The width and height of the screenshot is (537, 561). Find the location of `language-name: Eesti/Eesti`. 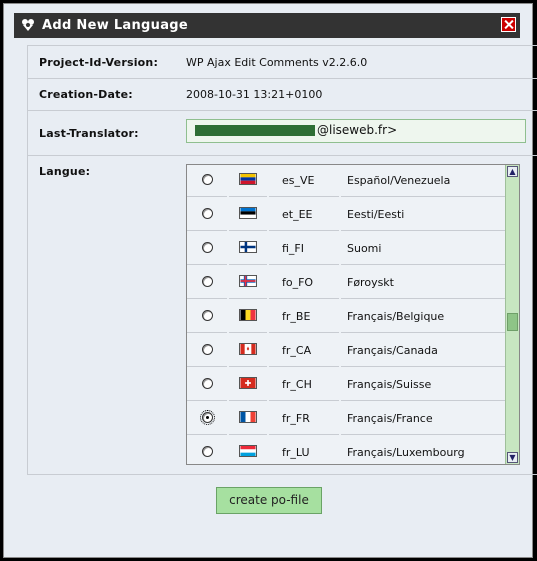

language-name: Eesti/Eesti is located at coordinates (376, 214).